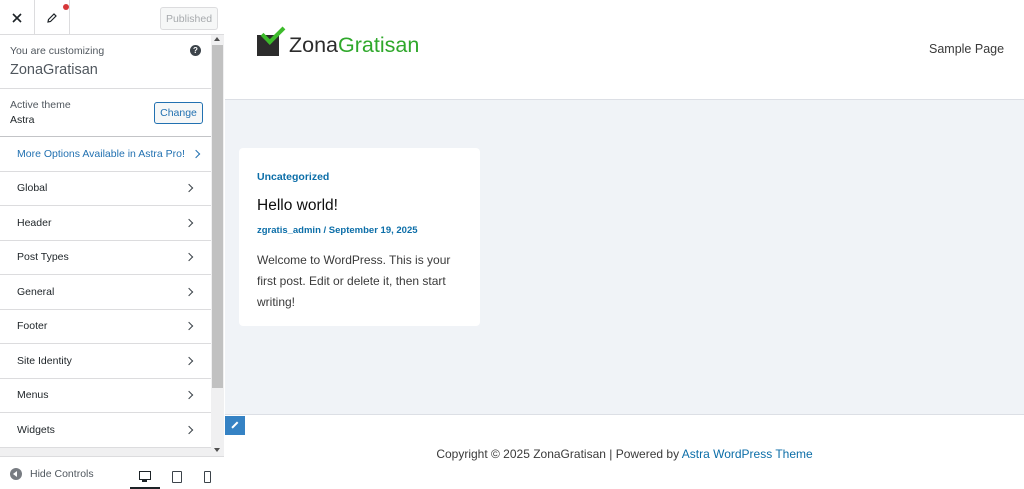 This screenshot has width=1024, height=489. What do you see at coordinates (44, 360) in the screenshot?
I see `menu-item-label: Site Identity` at bounding box center [44, 360].